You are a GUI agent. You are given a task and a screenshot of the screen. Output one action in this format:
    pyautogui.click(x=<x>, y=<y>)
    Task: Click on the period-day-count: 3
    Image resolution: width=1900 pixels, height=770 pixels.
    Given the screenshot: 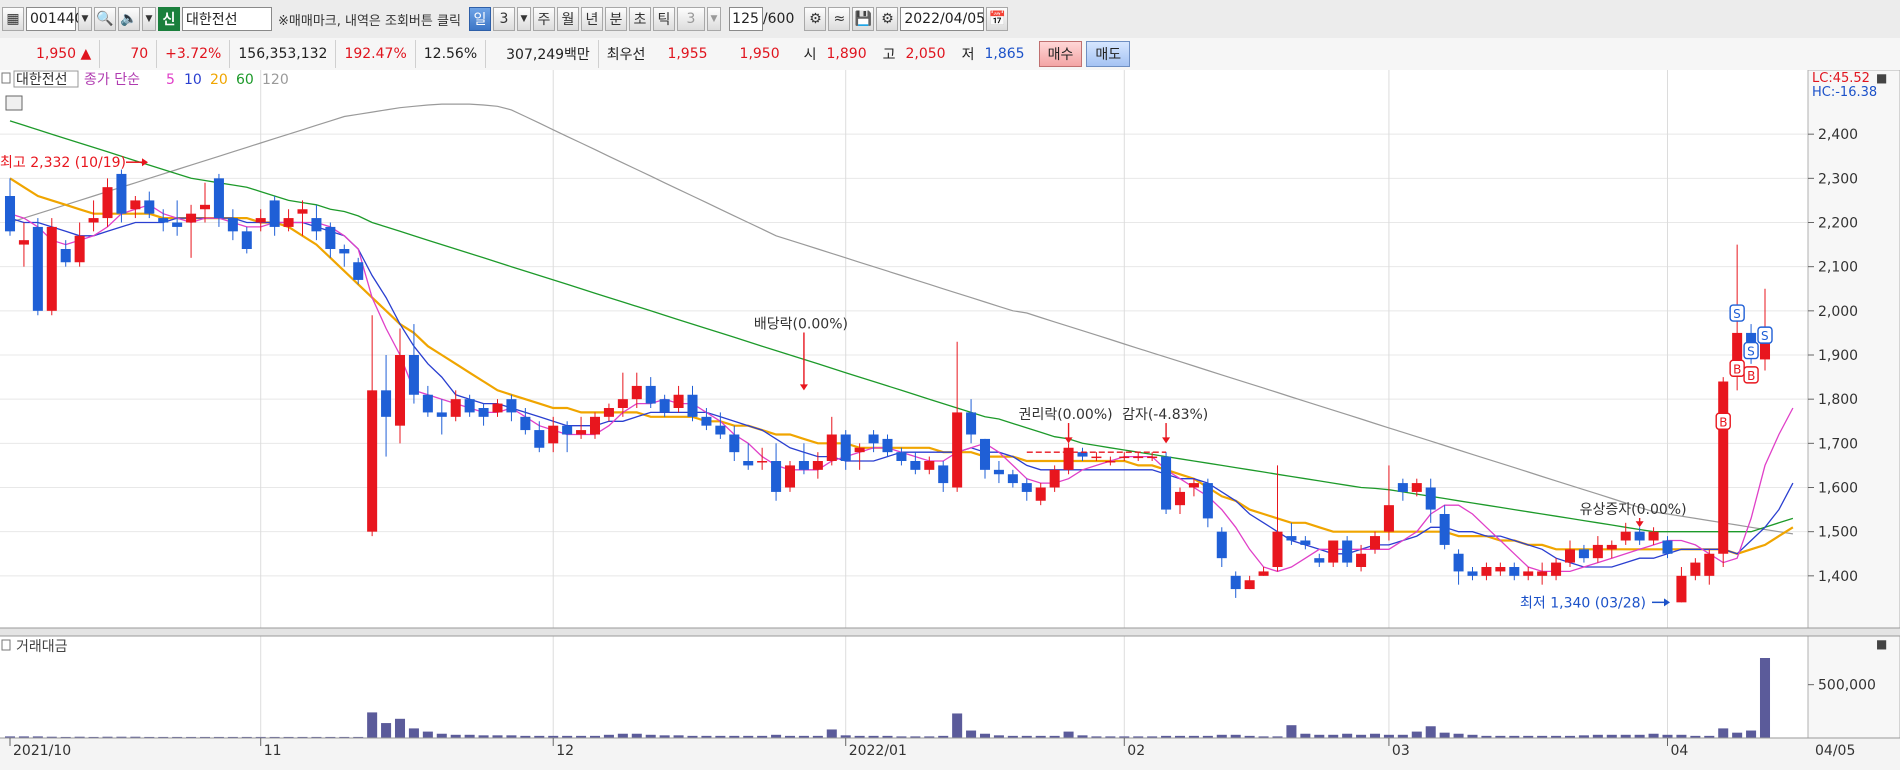 What is the action you would take?
    pyautogui.click(x=503, y=19)
    